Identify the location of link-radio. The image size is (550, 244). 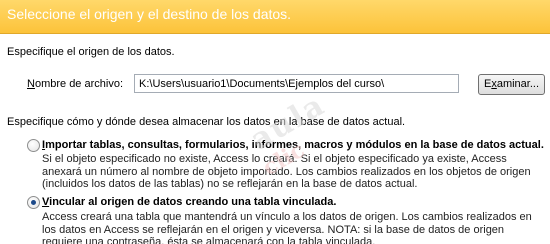
(33, 202).